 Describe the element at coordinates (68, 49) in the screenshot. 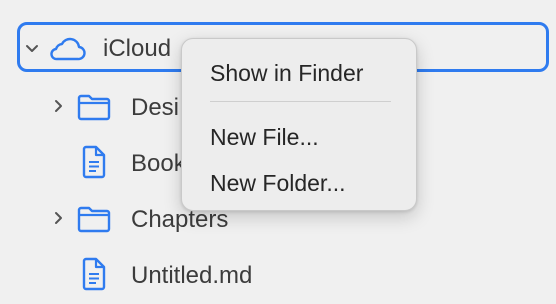

I see `cloud-icon` at that location.